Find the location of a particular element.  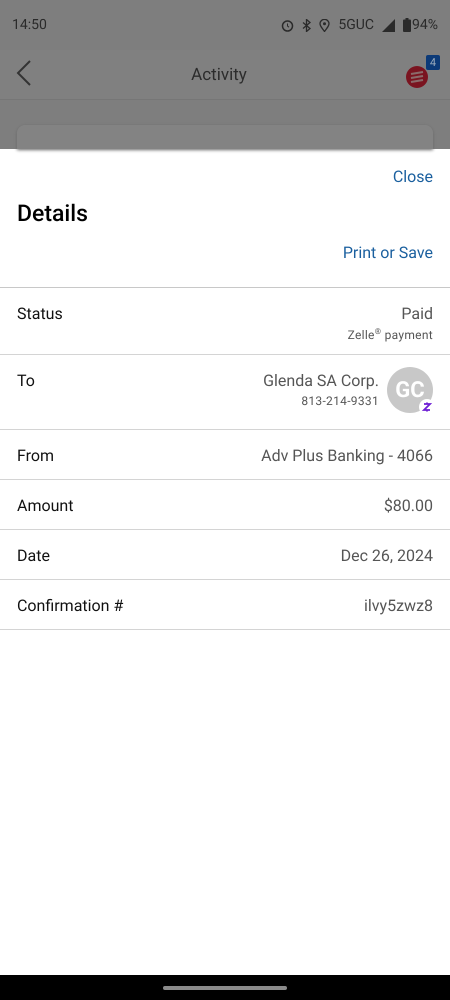

field-label: Confirmation # is located at coordinates (70, 605).